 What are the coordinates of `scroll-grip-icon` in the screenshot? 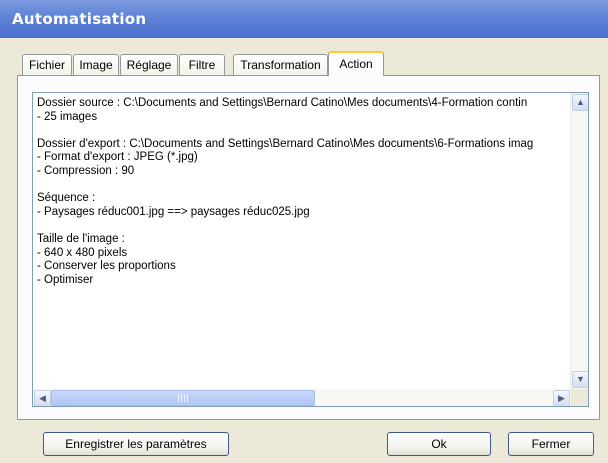 It's located at (183, 398).